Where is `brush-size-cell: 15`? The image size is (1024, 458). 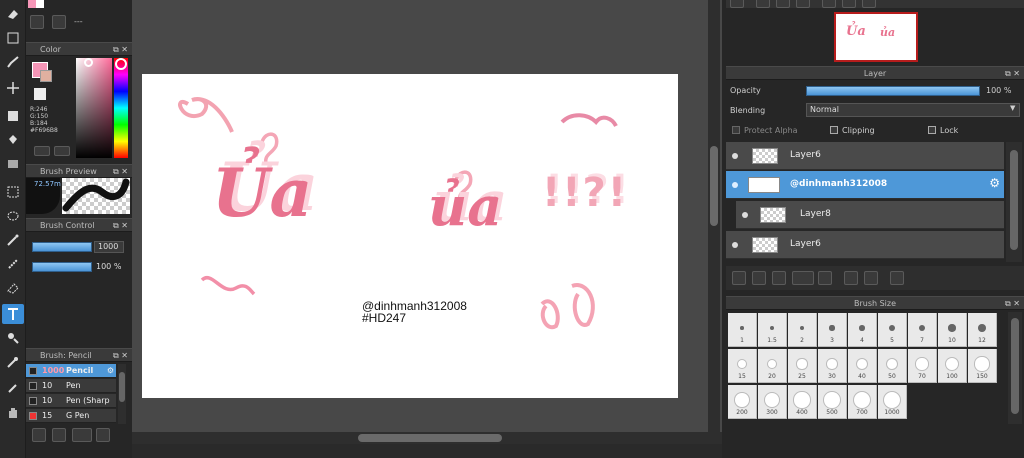
brush-size-cell: 15 is located at coordinates (742, 366).